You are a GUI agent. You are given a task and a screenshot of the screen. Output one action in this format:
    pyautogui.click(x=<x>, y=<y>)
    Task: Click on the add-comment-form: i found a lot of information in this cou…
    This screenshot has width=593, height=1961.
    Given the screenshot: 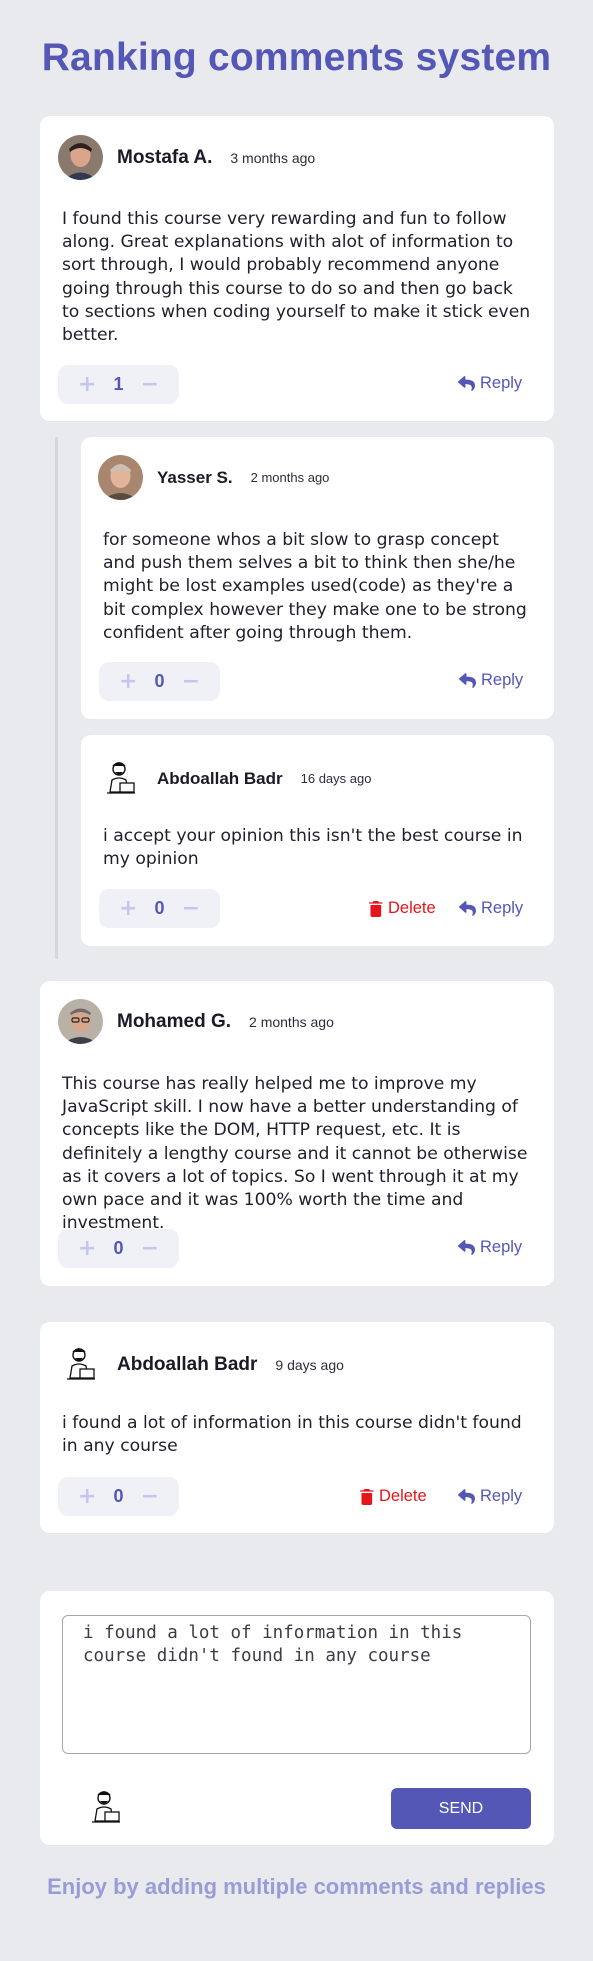 What is the action you would take?
    pyautogui.click(x=297, y=1718)
    